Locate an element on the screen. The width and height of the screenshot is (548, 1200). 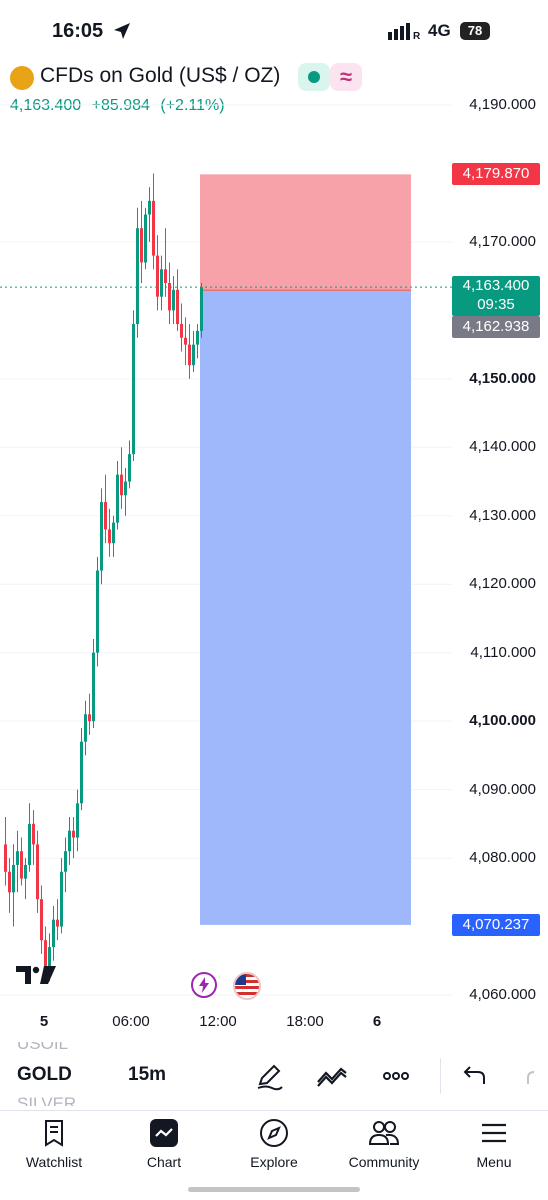
draw-pen-icon is located at coordinates (270, 1076).